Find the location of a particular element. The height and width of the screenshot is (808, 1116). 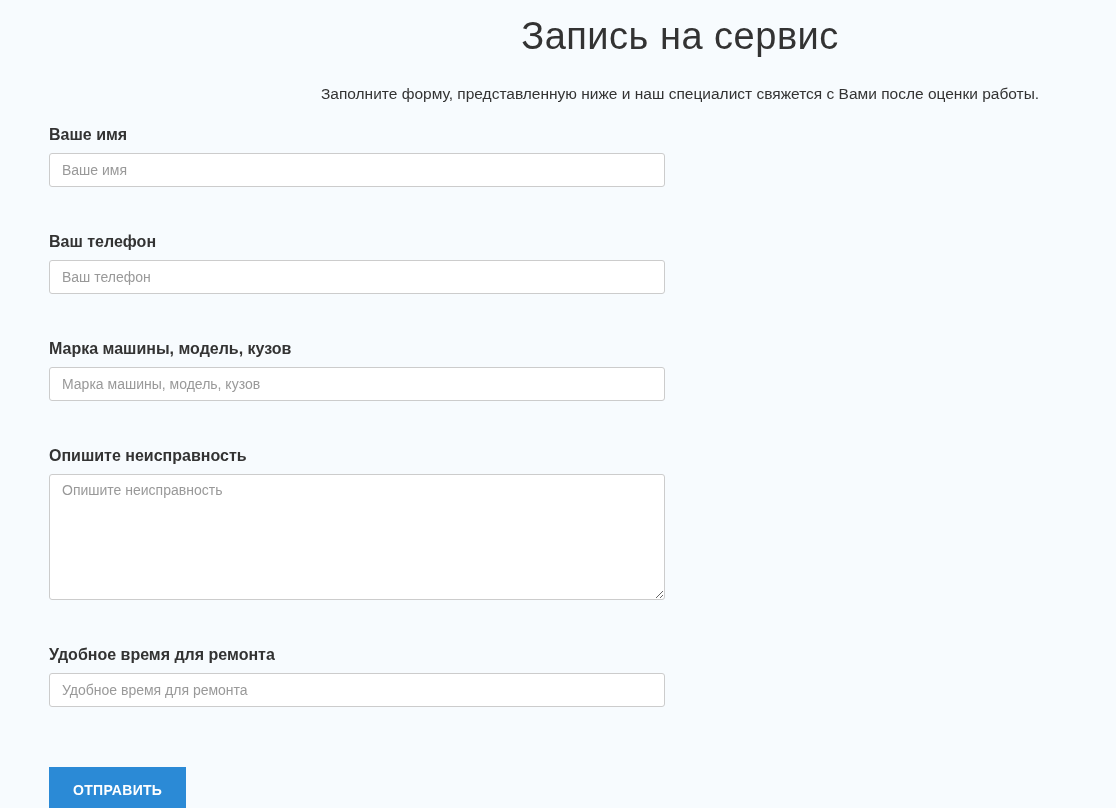

input-field: Удобное время для ремонта is located at coordinates (357, 690).